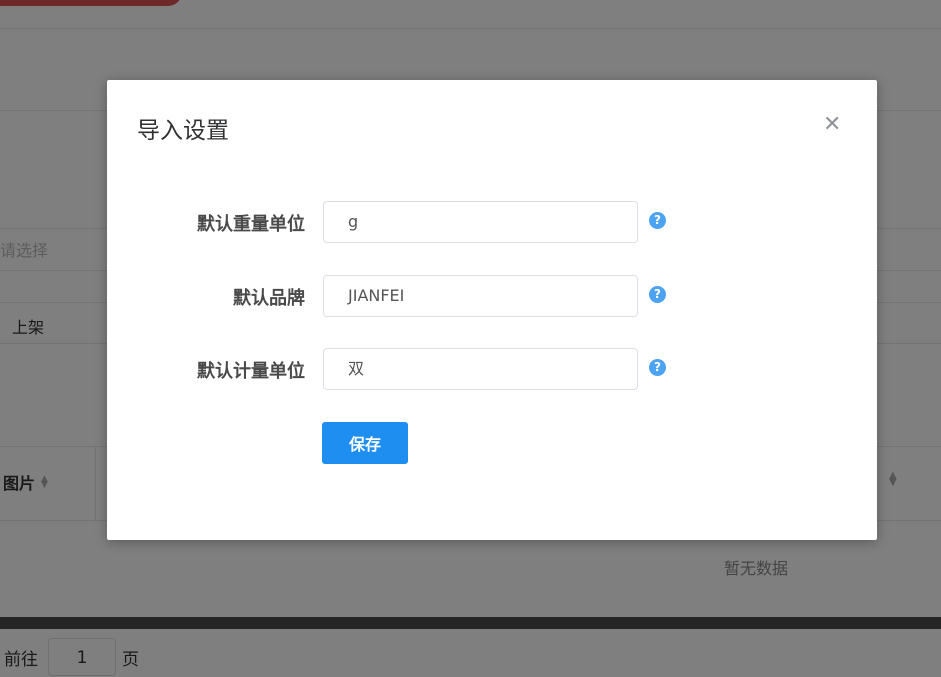 This screenshot has height=677, width=941. Describe the element at coordinates (832, 125) in the screenshot. I see `close-icon: ✕` at that location.